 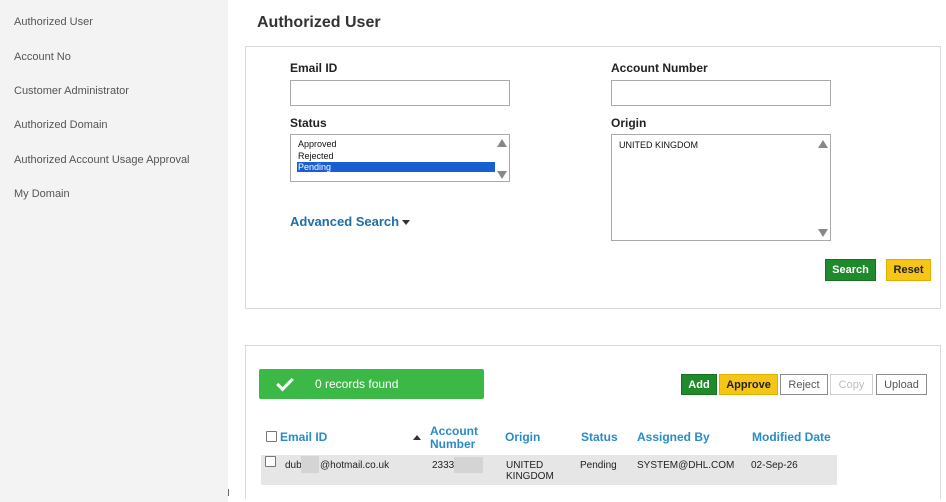 What do you see at coordinates (791, 437) in the screenshot?
I see `column-header-modified-date: Modified Date` at bounding box center [791, 437].